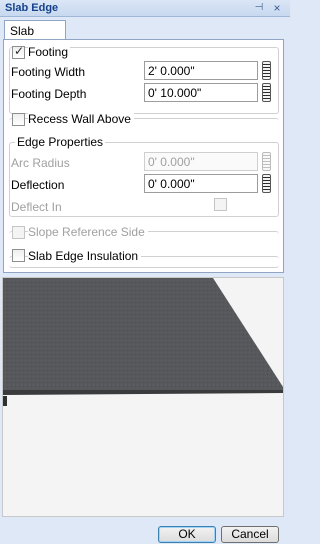 This screenshot has height=544, width=320. I want to click on close-icon: ×, so click(277, 8).